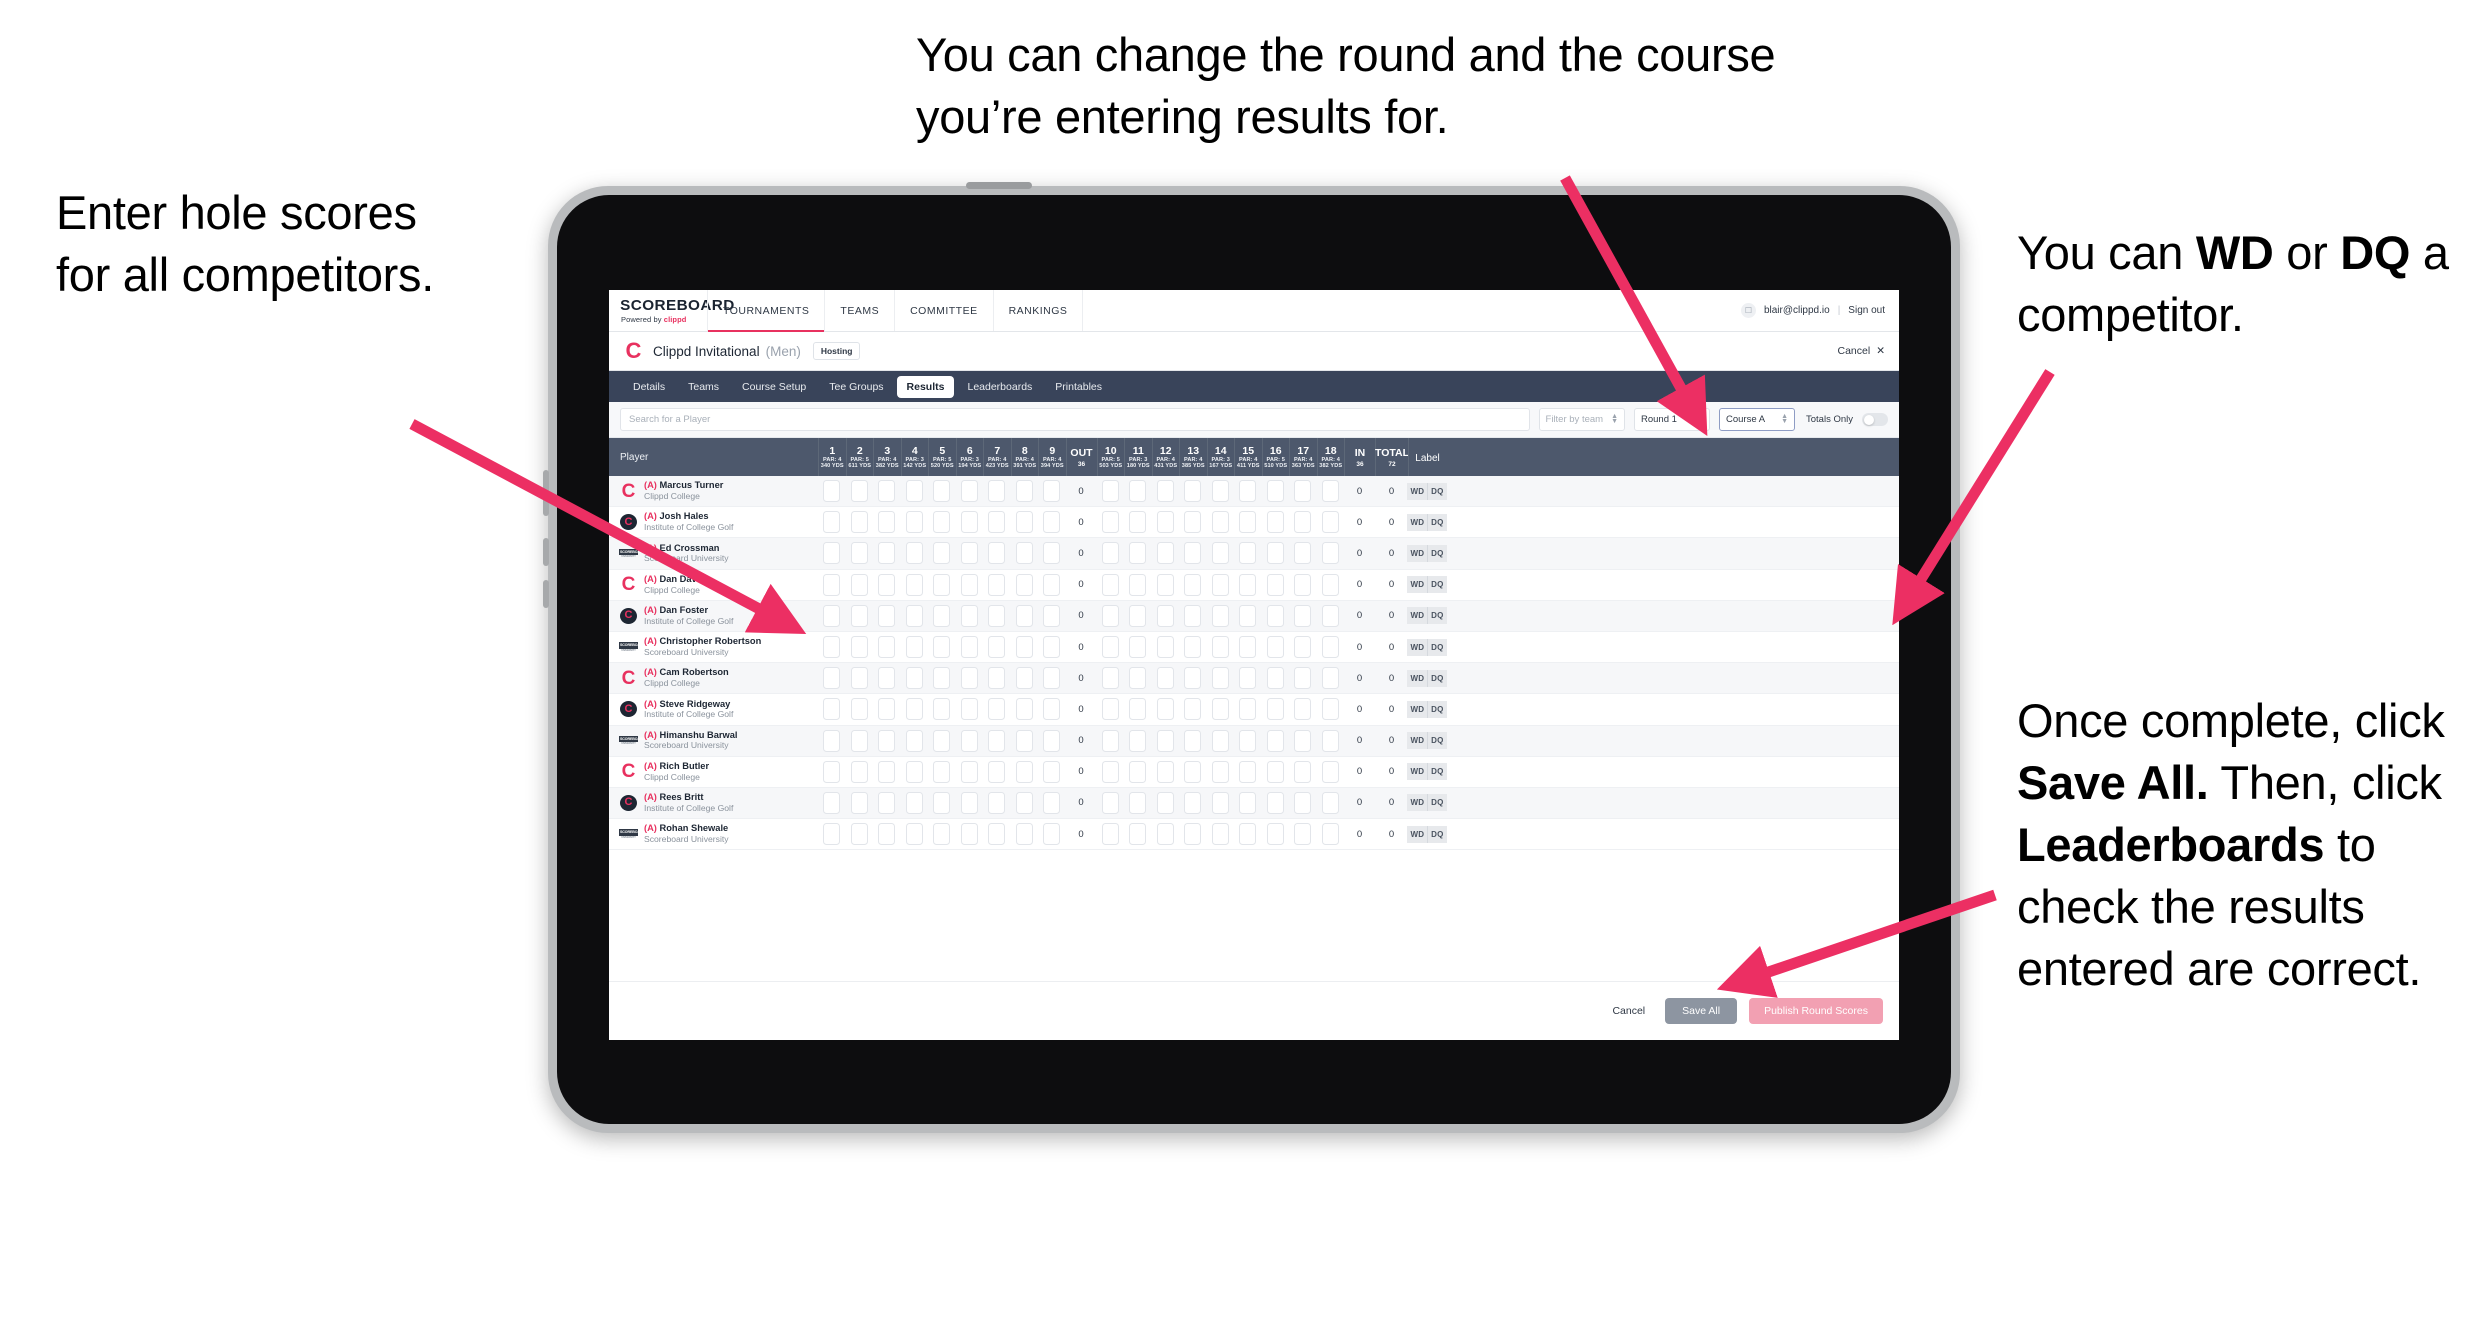  Describe the element at coordinates (774, 387) in the screenshot. I see `tab-course-setup: Course Setup` at that location.